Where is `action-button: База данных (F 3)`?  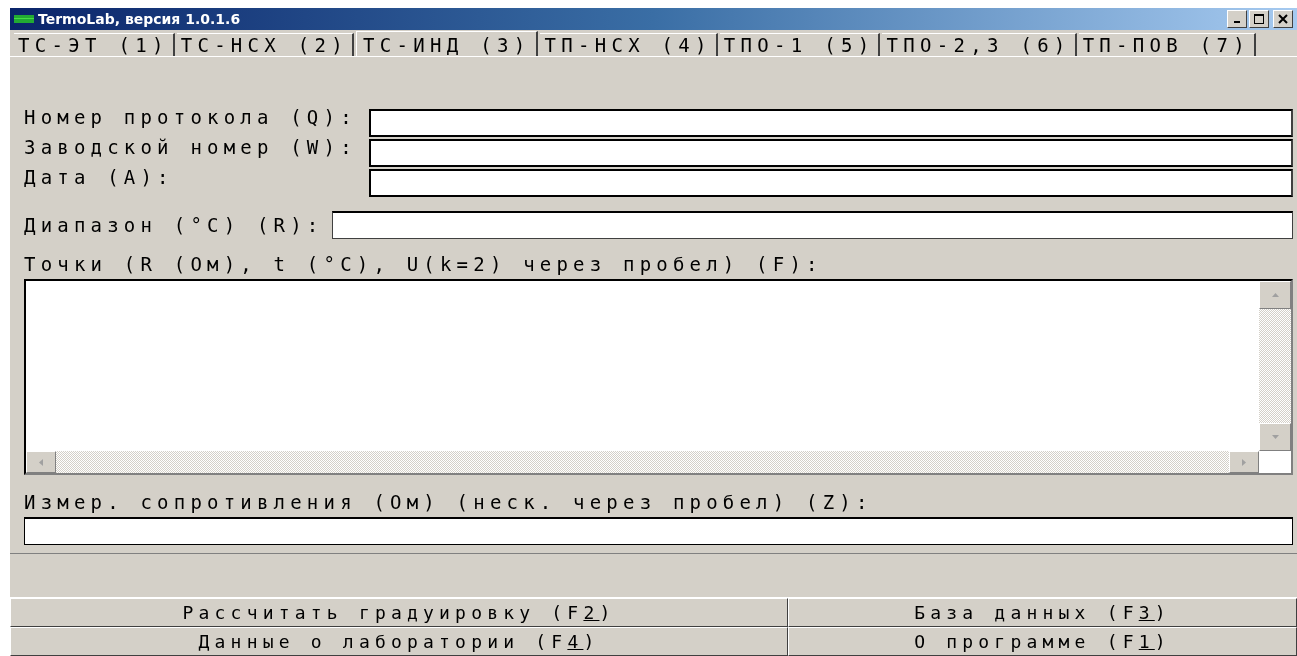
action-button: База данных (F 3) is located at coordinates (1042, 612).